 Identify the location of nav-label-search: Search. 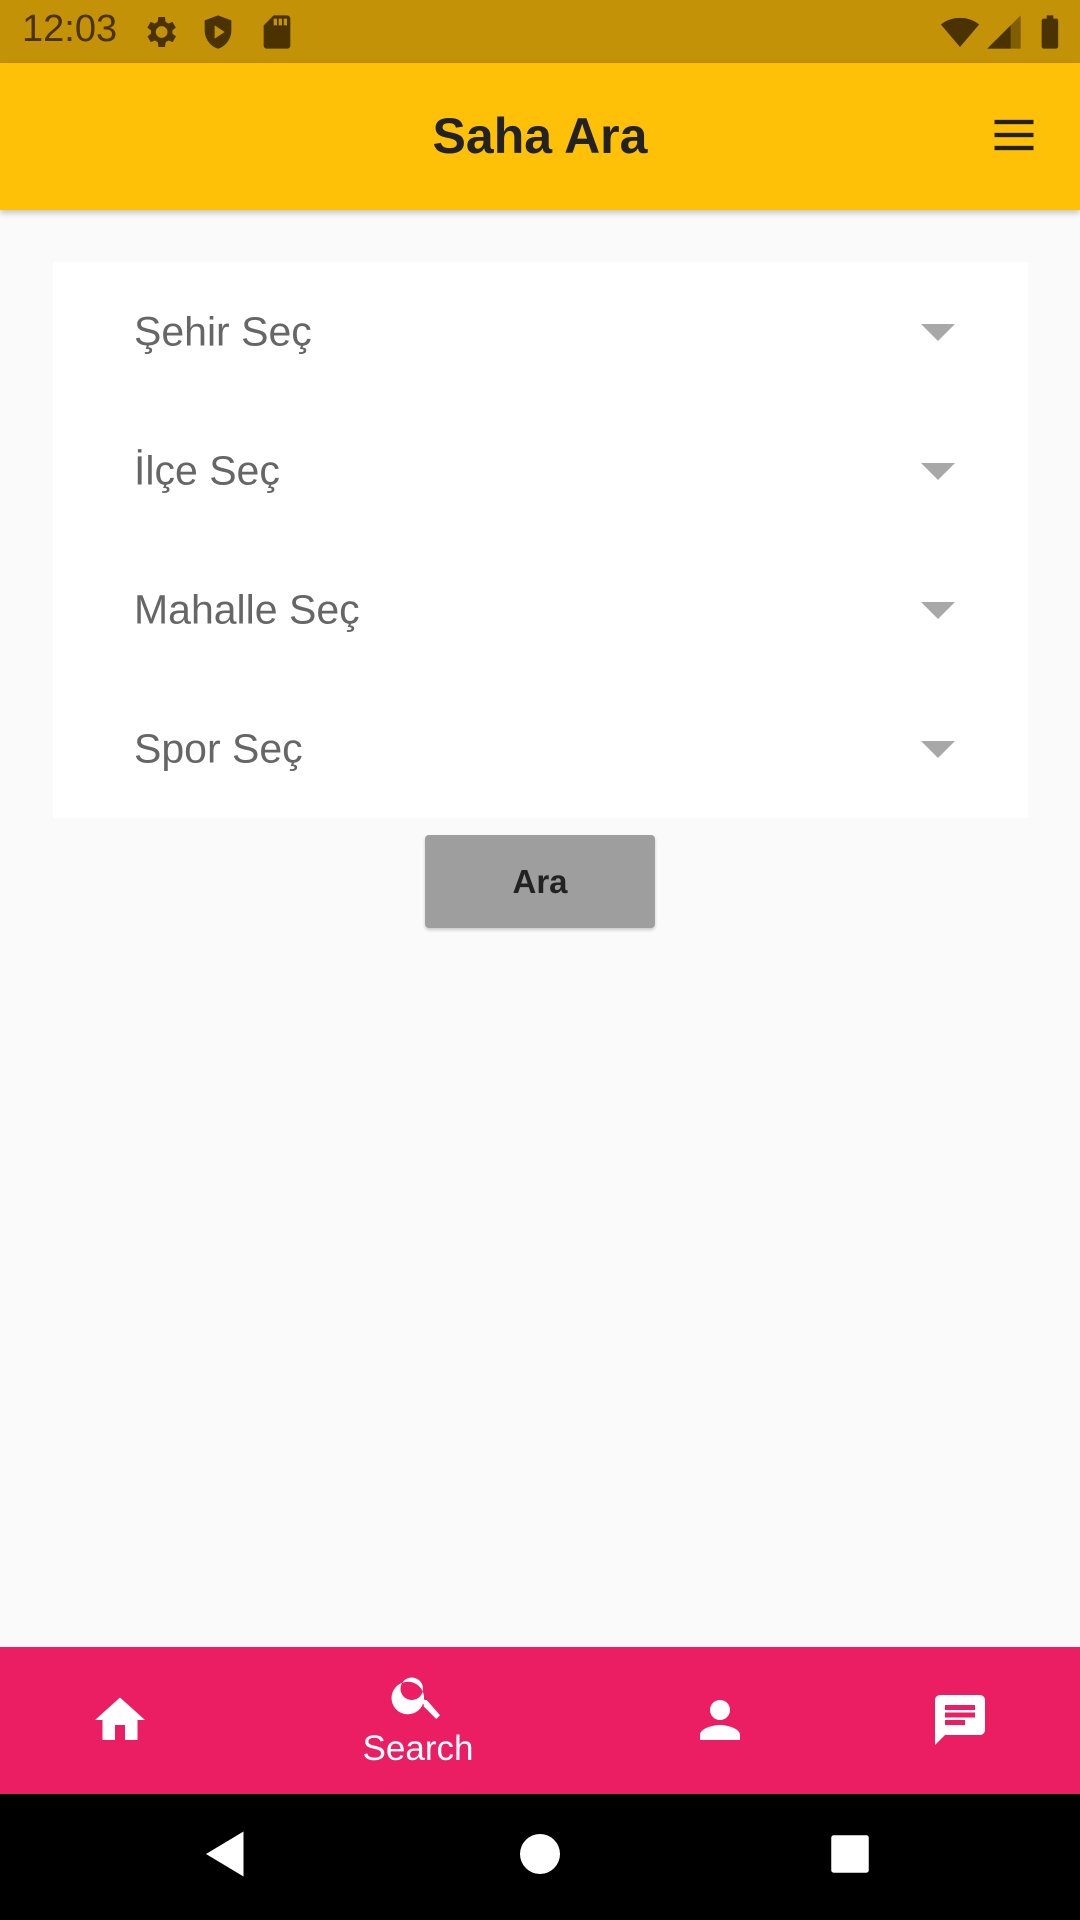
(418, 1748).